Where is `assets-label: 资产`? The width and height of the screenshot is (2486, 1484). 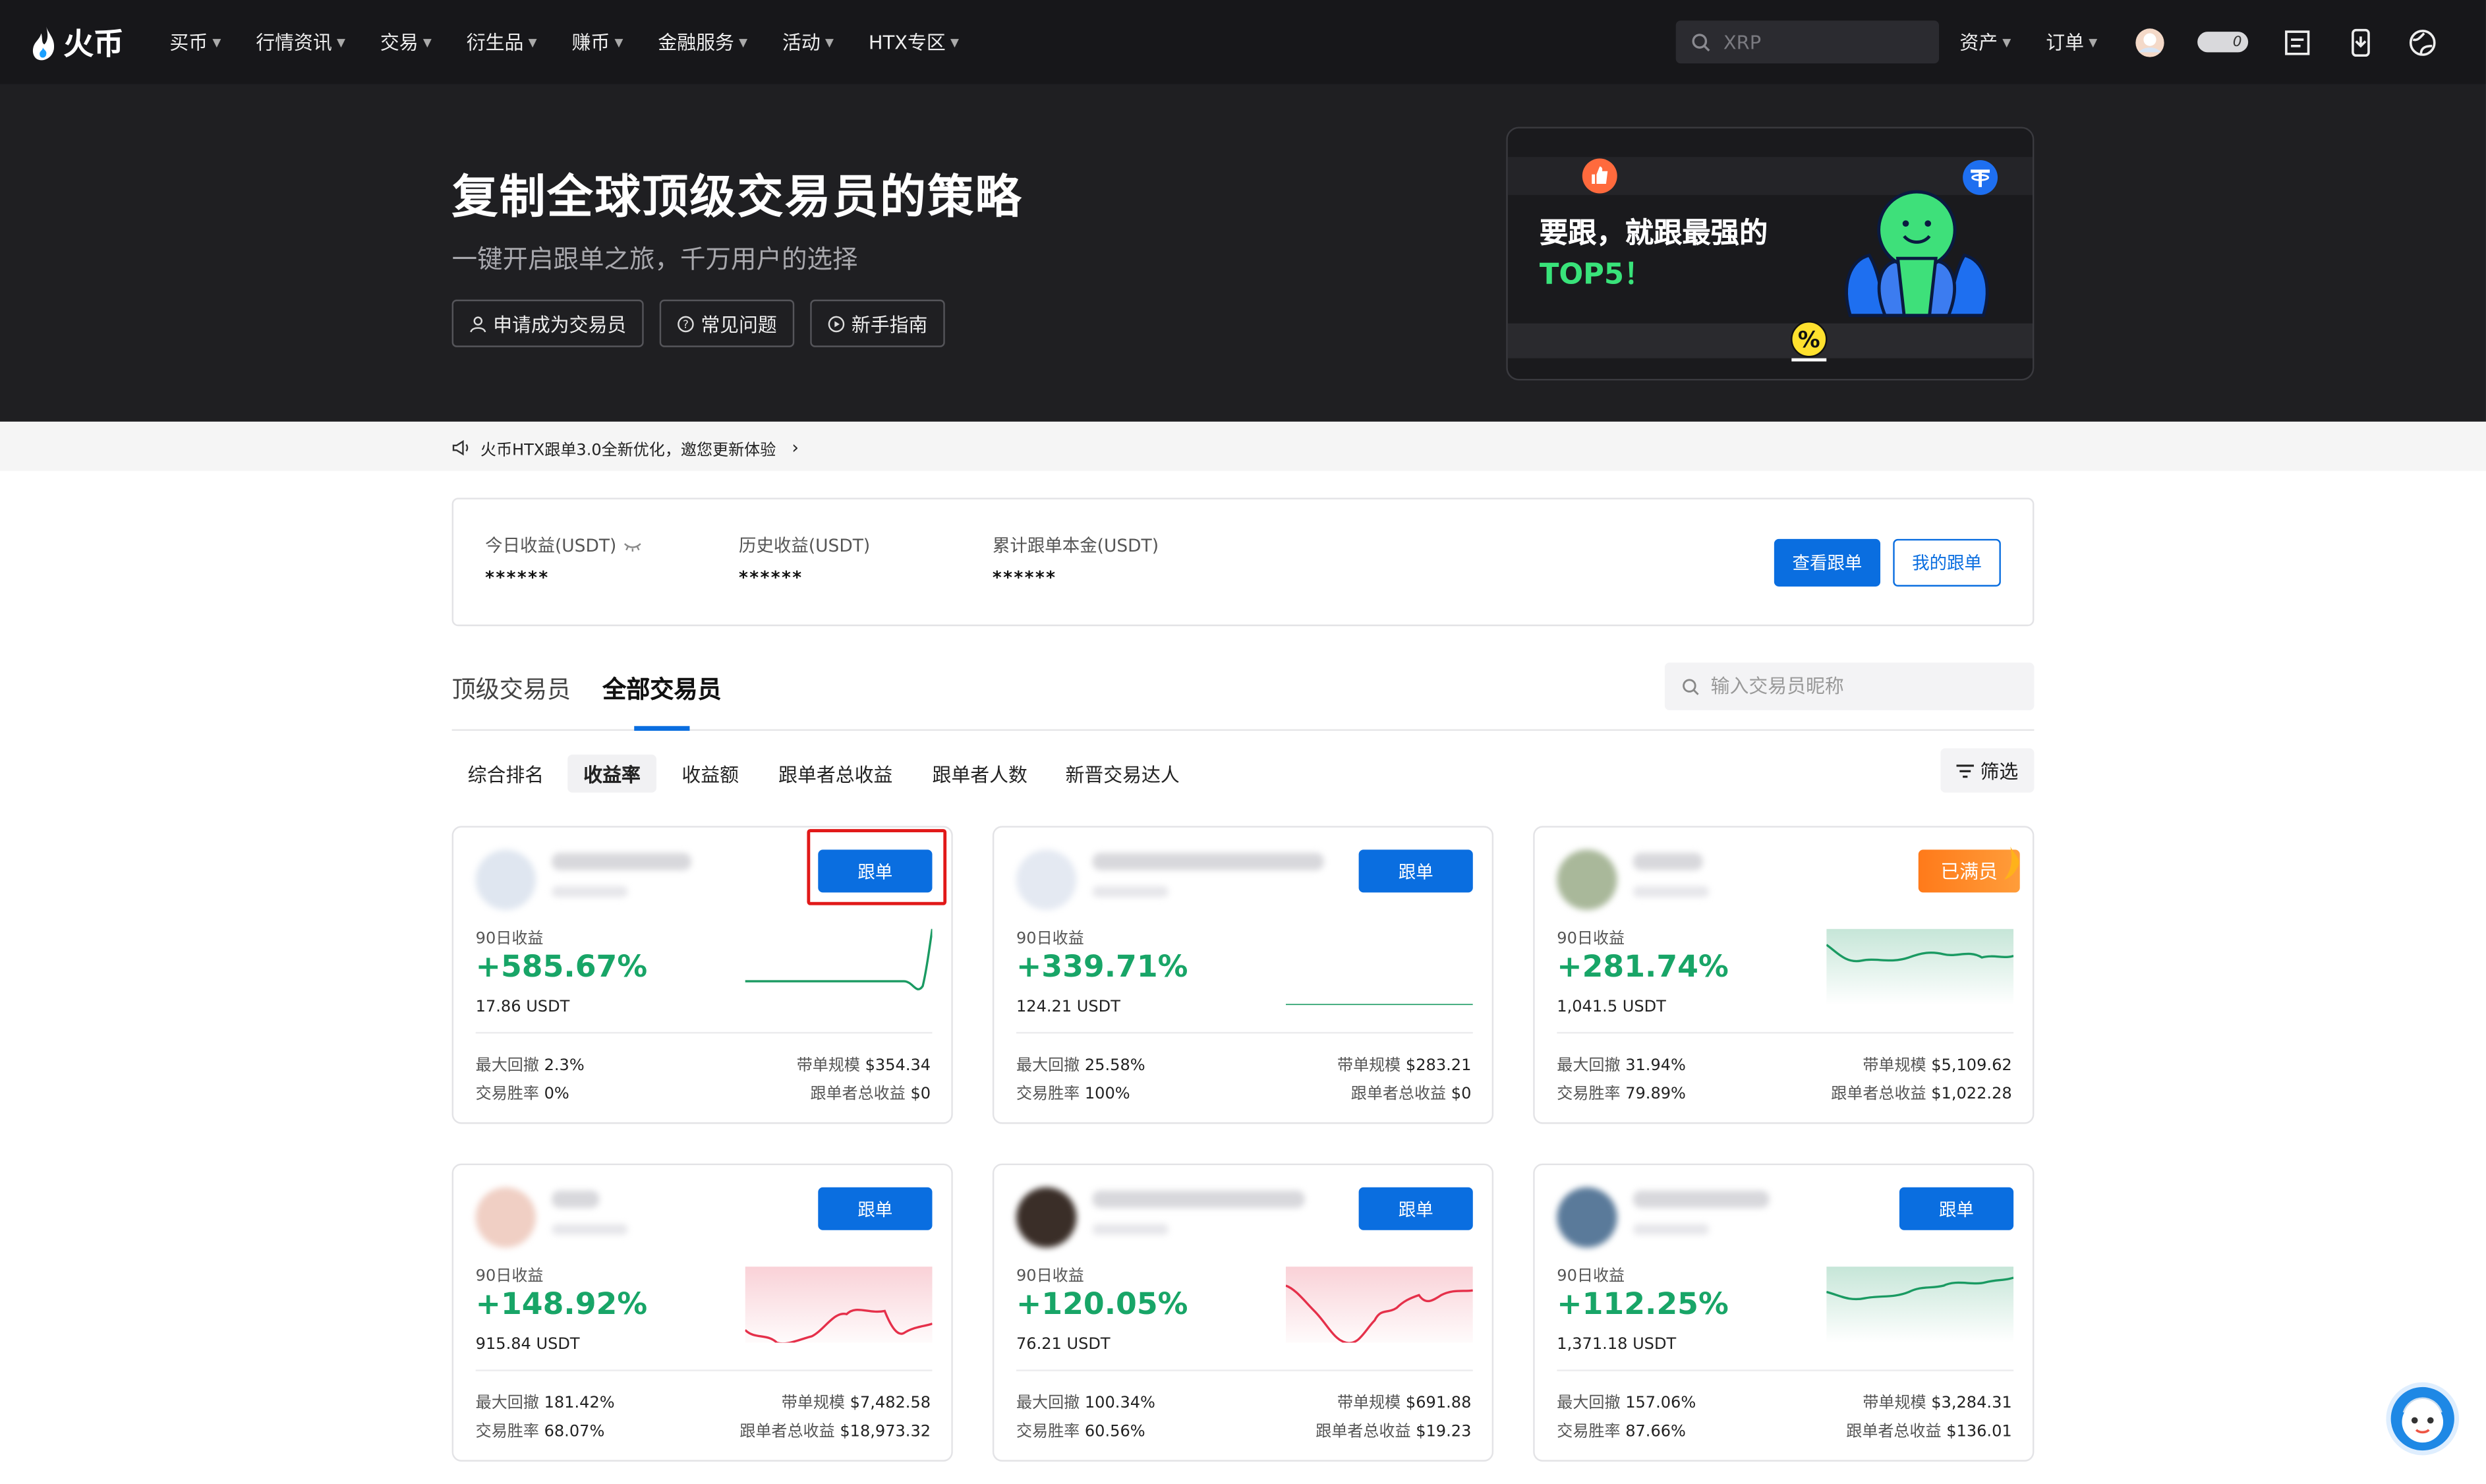
assets-label: 资产 is located at coordinates (1978, 43).